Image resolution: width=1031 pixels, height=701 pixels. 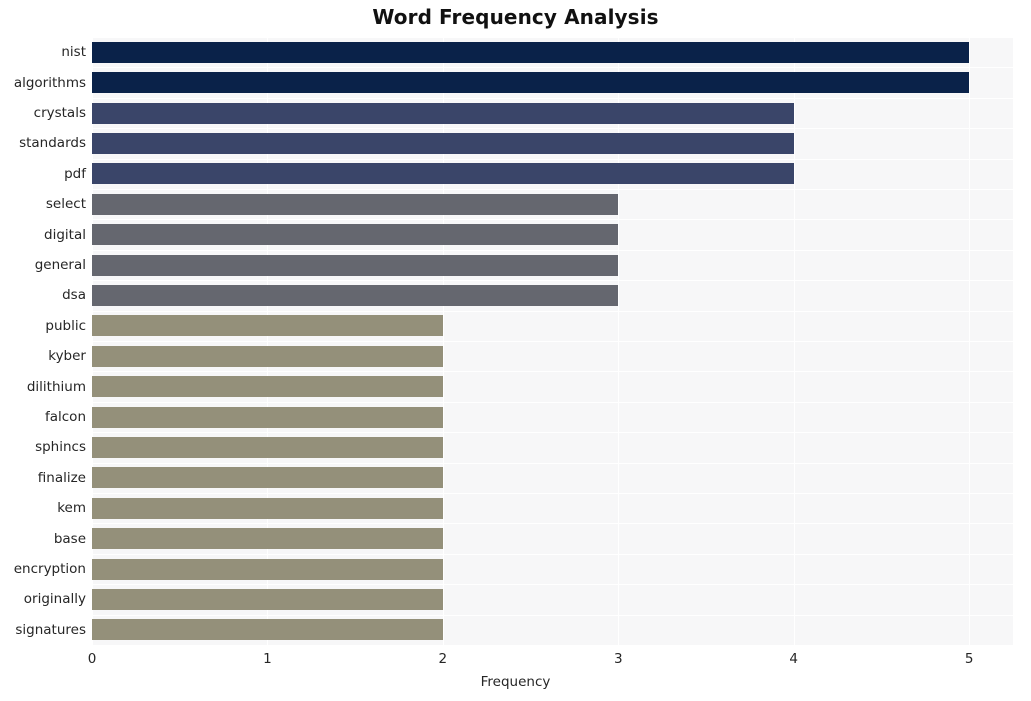 What do you see at coordinates (355, 265) in the screenshot?
I see `bar-general` at bounding box center [355, 265].